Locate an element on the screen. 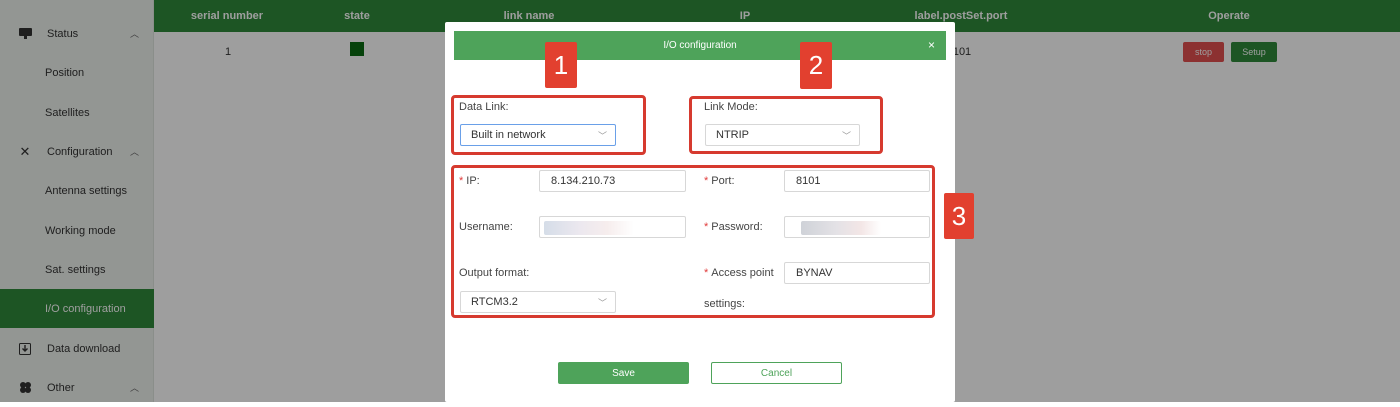 This screenshot has width=1400, height=407. close-icon: × is located at coordinates (931, 45).